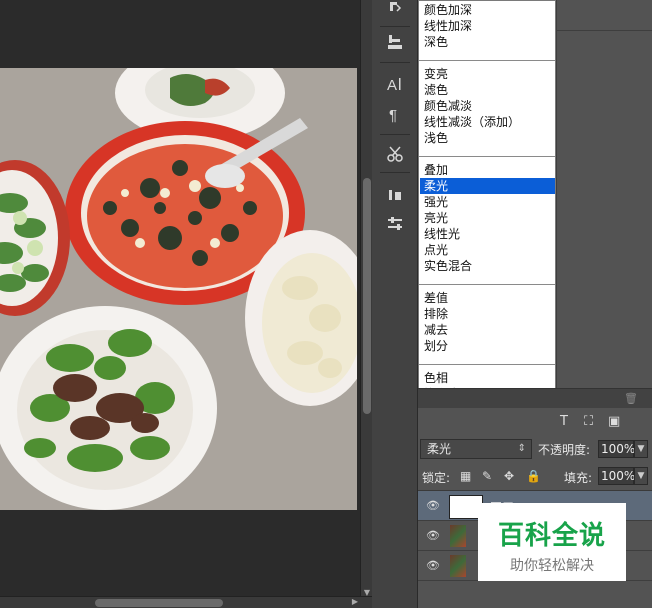 The height and width of the screenshot is (608, 652). What do you see at coordinates (159, 603) in the screenshot?
I see `horizontal-scroll-thumb` at bounding box center [159, 603].